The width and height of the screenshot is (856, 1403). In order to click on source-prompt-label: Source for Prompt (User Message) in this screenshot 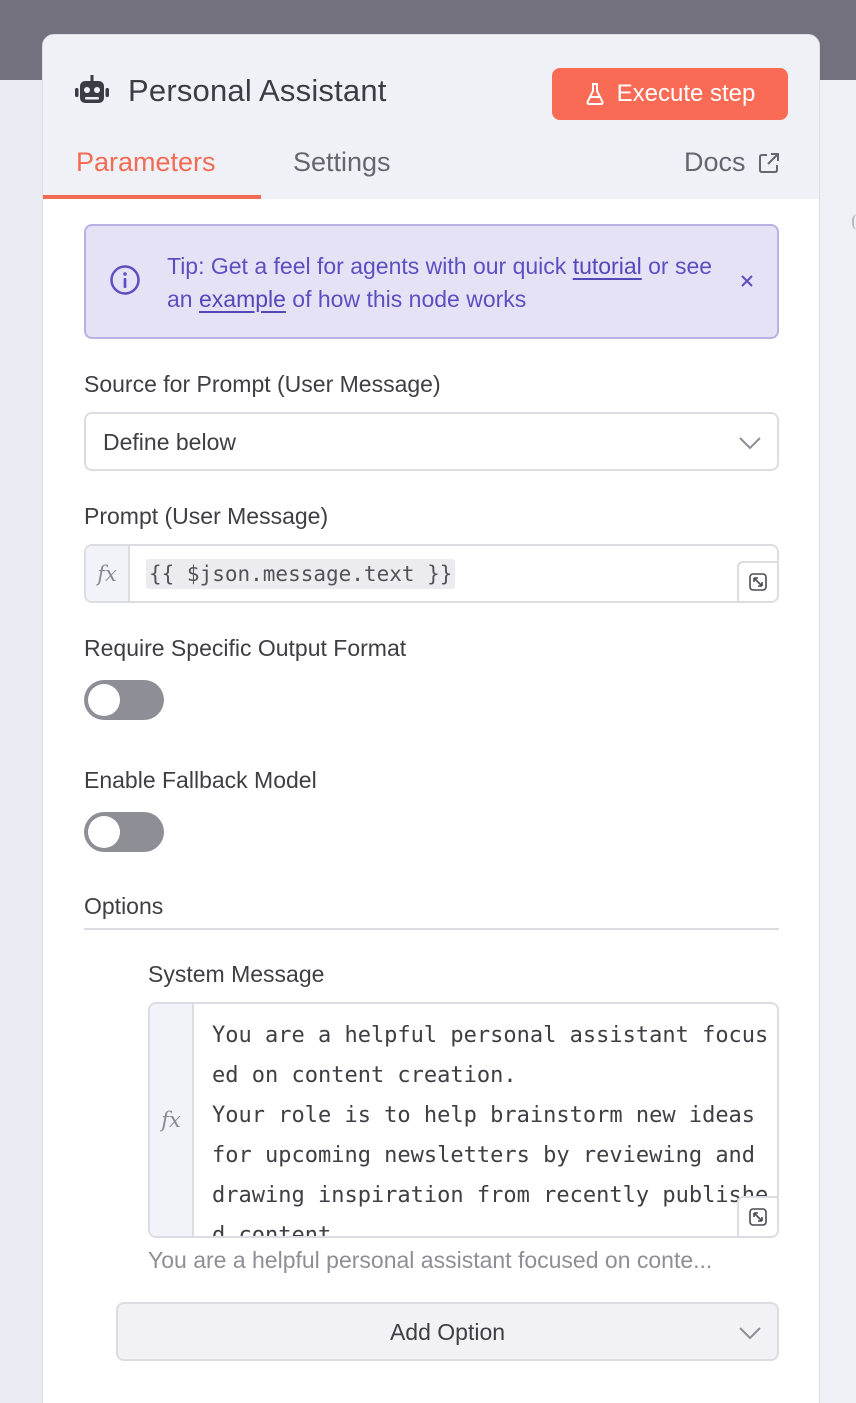, I will do `click(262, 384)`.